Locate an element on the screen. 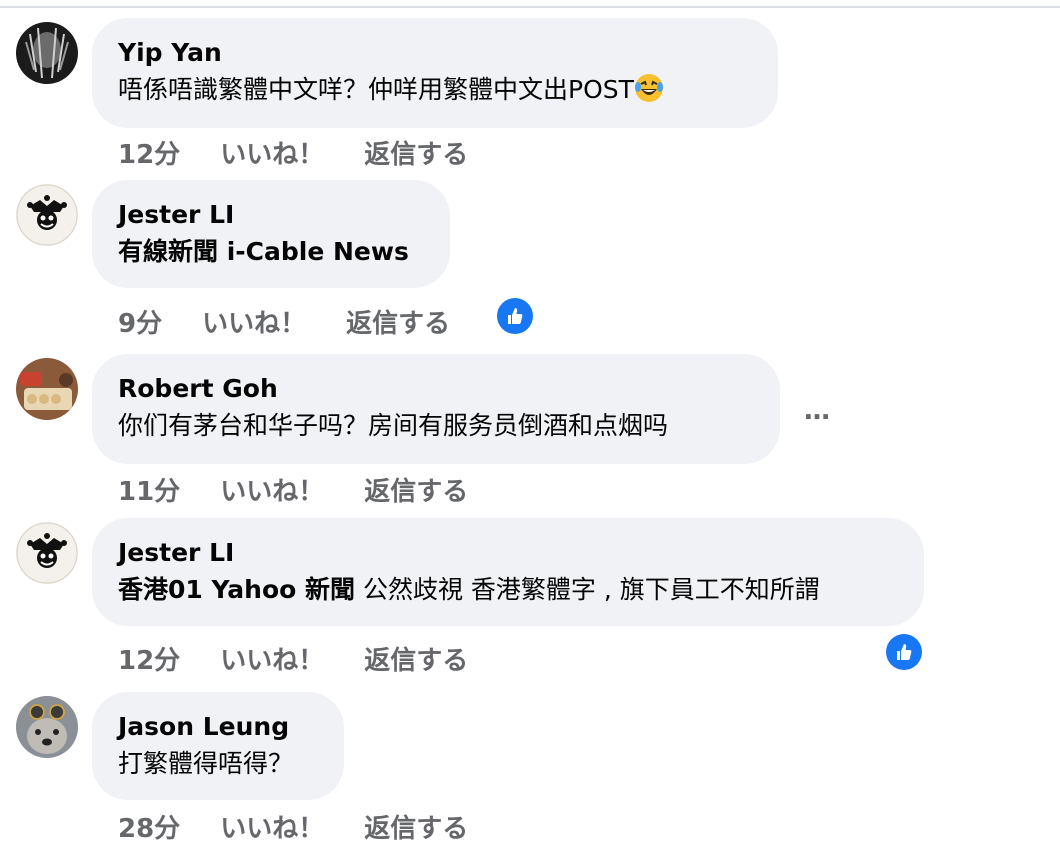 The height and width of the screenshot is (852, 1060). comment-text: 唔係唔識繁體中文咩？仲咩用繁體中文出POST is located at coordinates (435, 90).